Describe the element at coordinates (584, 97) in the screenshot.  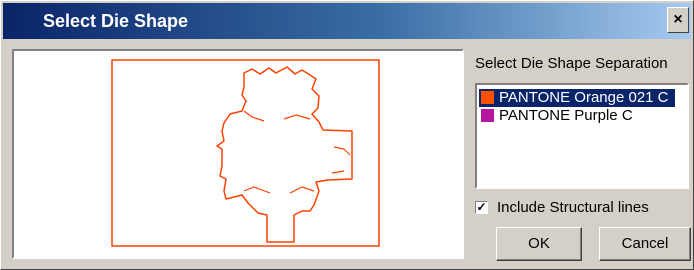
I see `separation-item-label: PANTONE Orange 021 C` at that location.